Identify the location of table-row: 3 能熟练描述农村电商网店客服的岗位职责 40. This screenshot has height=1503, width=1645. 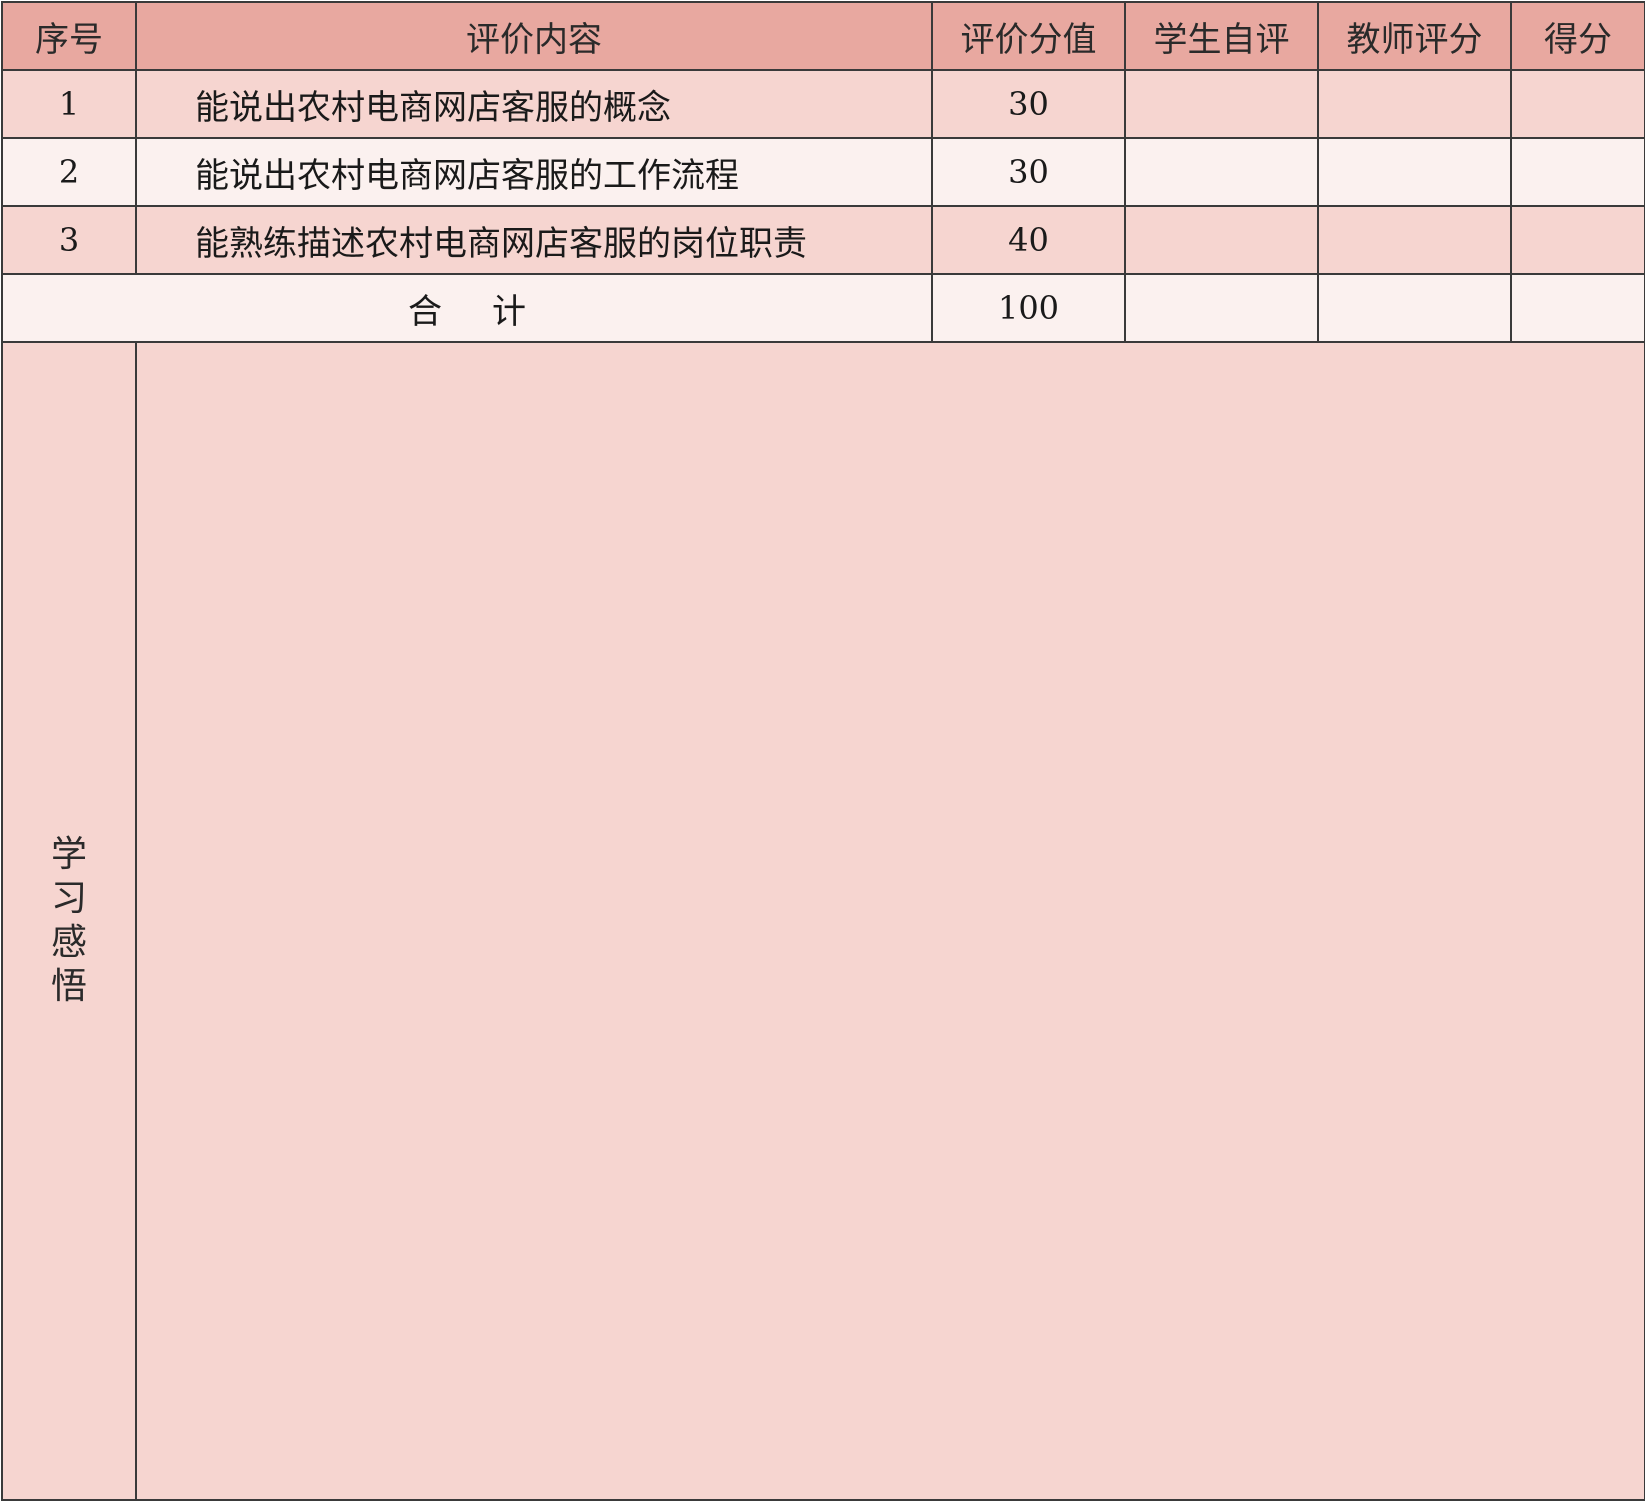
(823, 240).